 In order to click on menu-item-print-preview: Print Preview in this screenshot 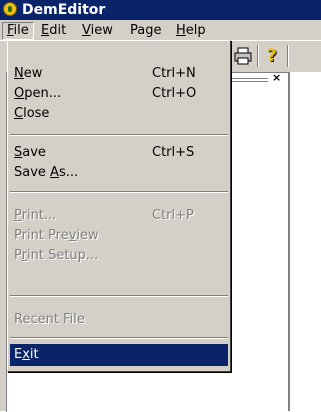, I will do `click(119, 236)`.